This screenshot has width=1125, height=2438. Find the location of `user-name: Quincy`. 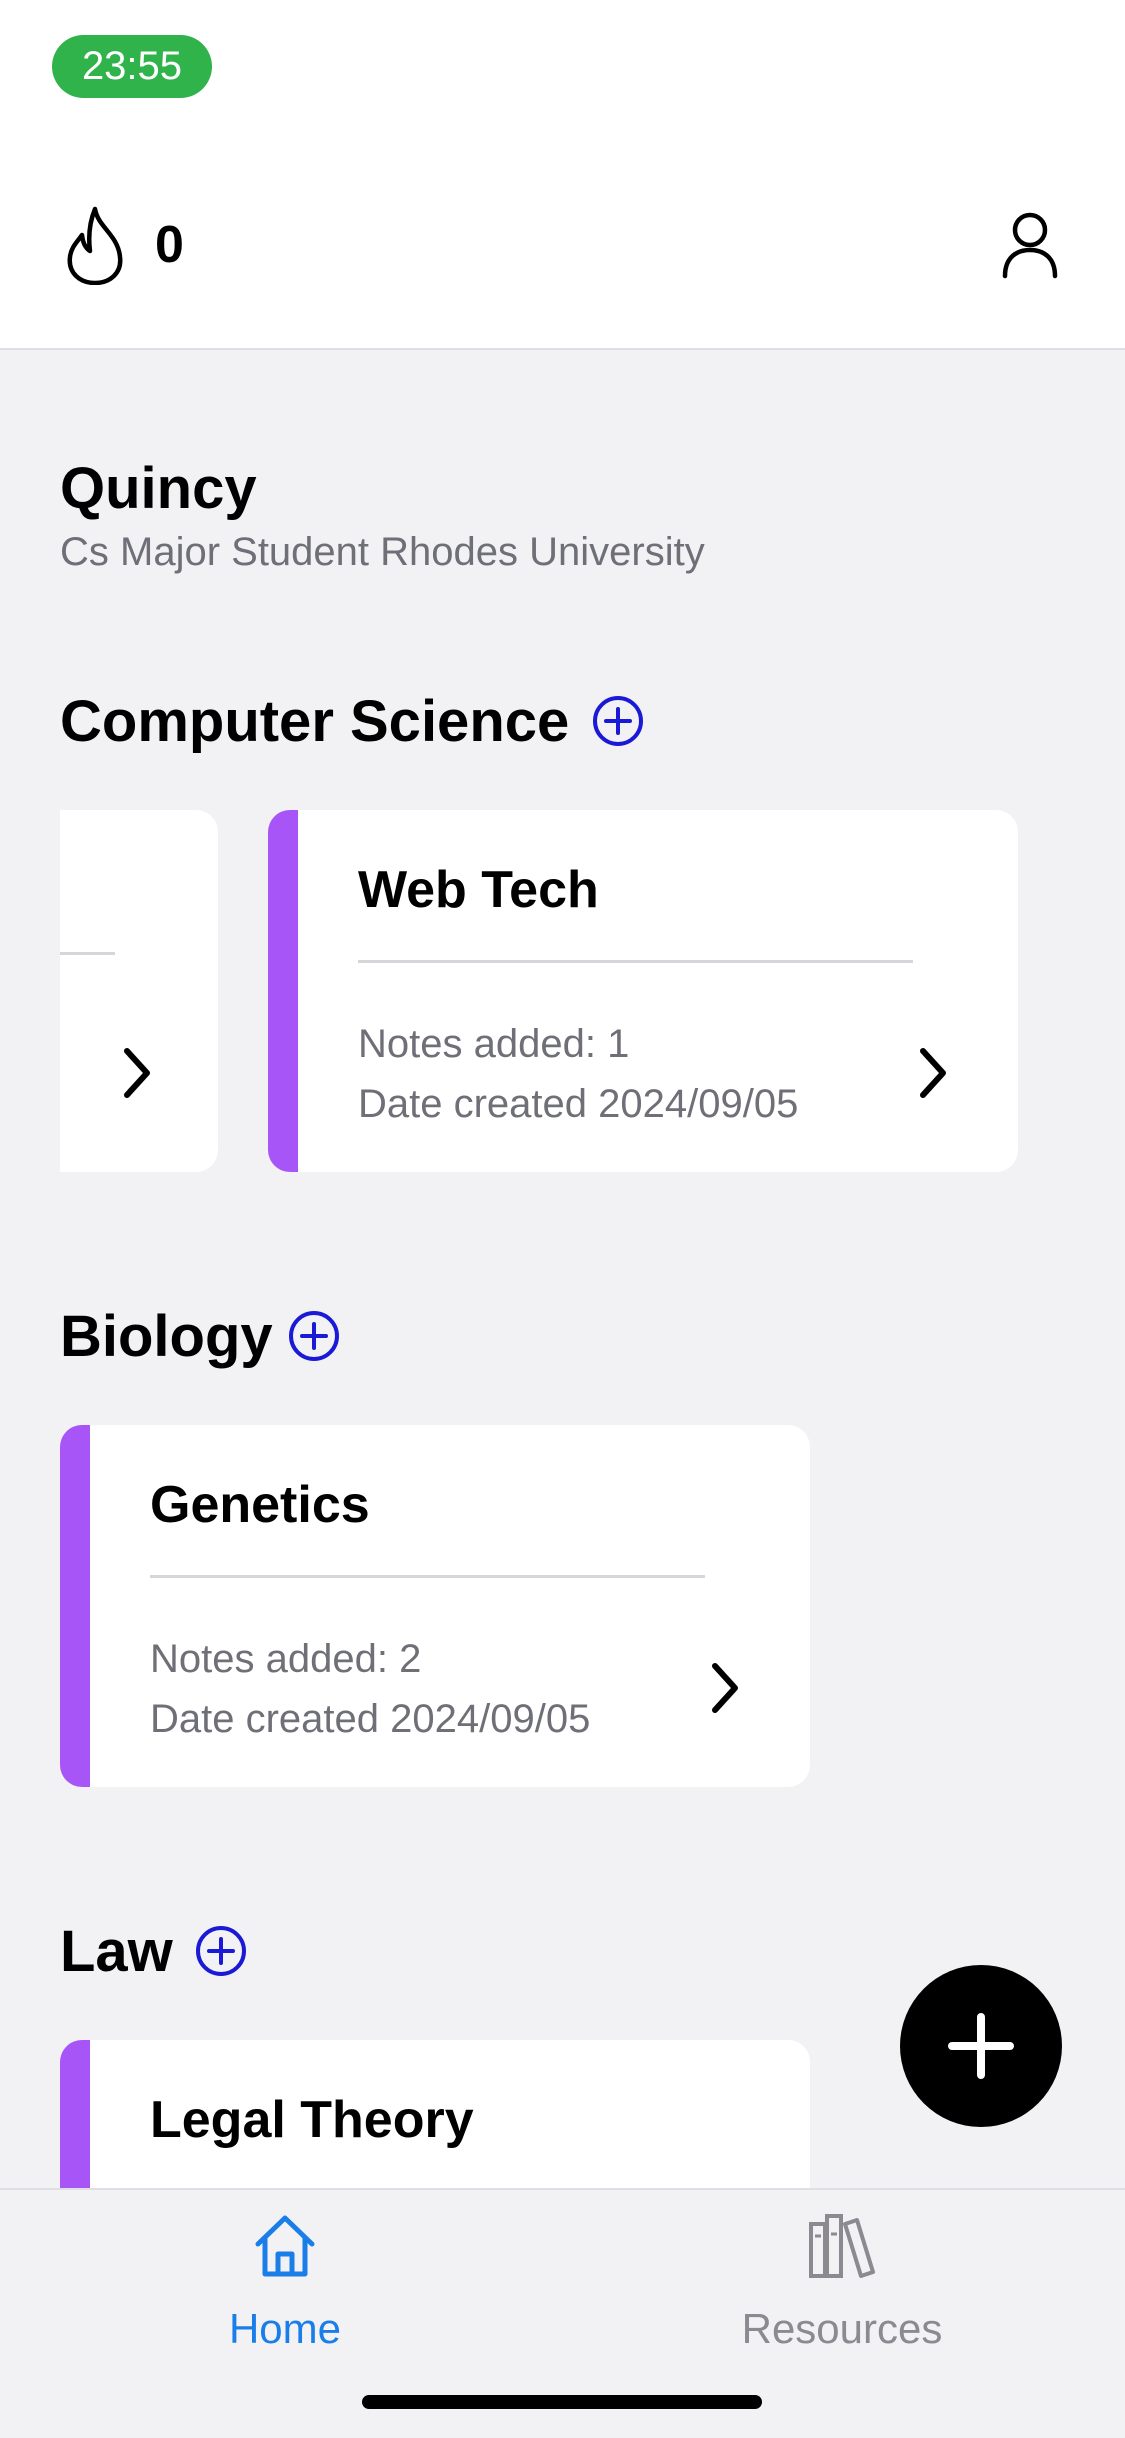

user-name: Quincy is located at coordinates (158, 488).